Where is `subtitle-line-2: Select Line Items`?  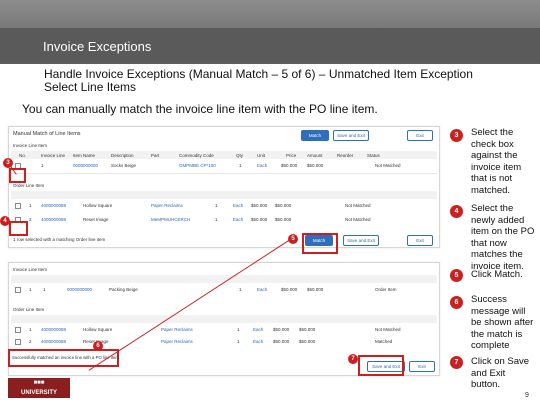
subtitle-line-2: Select Line Items is located at coordinates (90, 87).